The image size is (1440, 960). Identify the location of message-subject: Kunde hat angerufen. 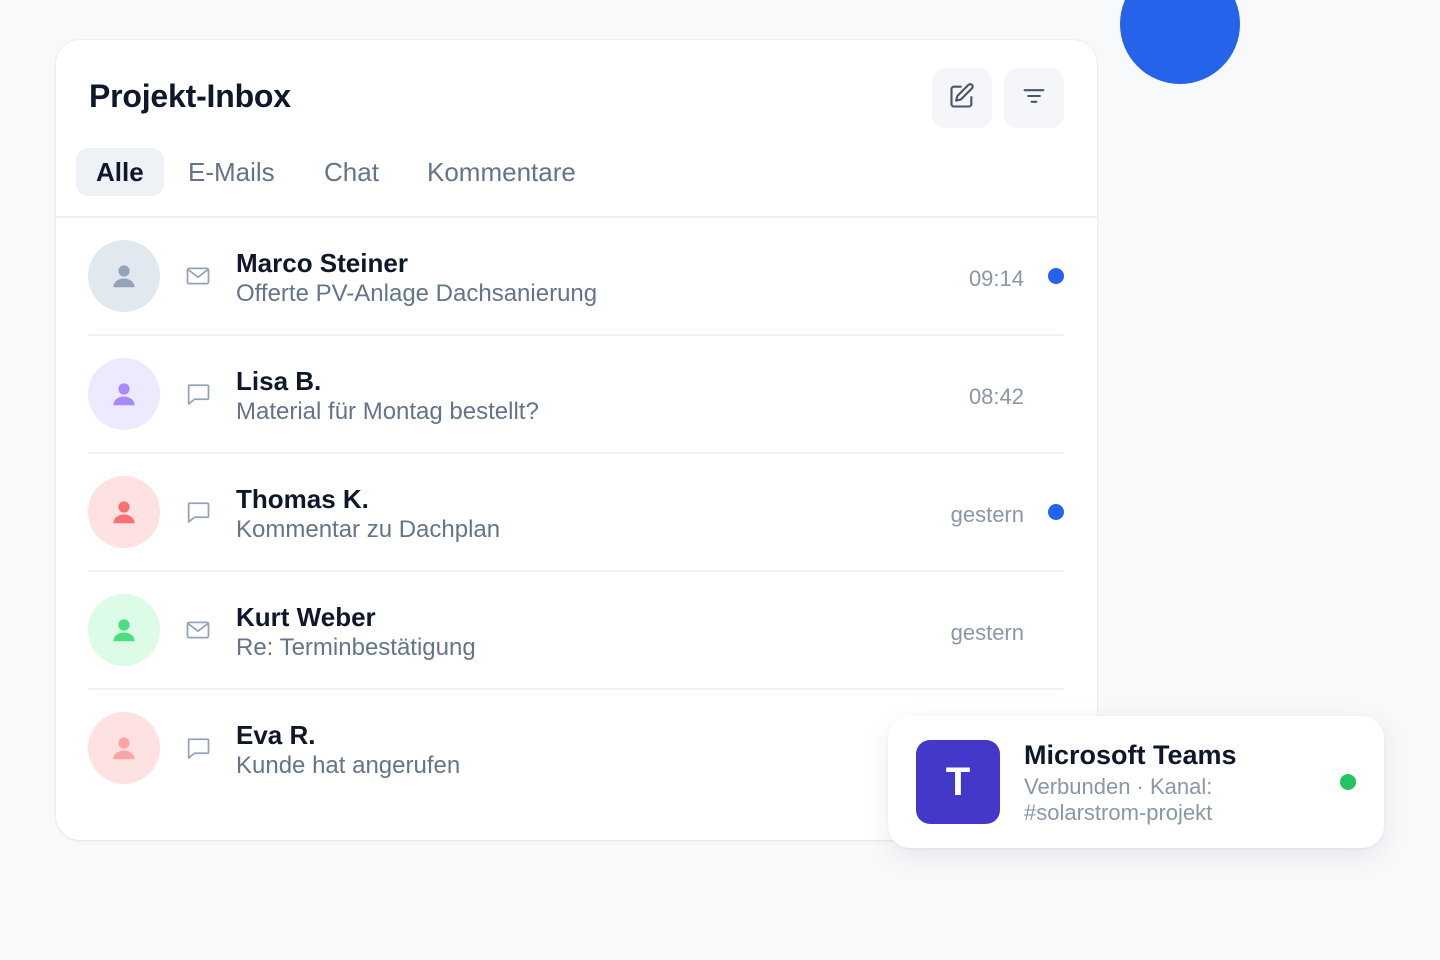
(348, 765).